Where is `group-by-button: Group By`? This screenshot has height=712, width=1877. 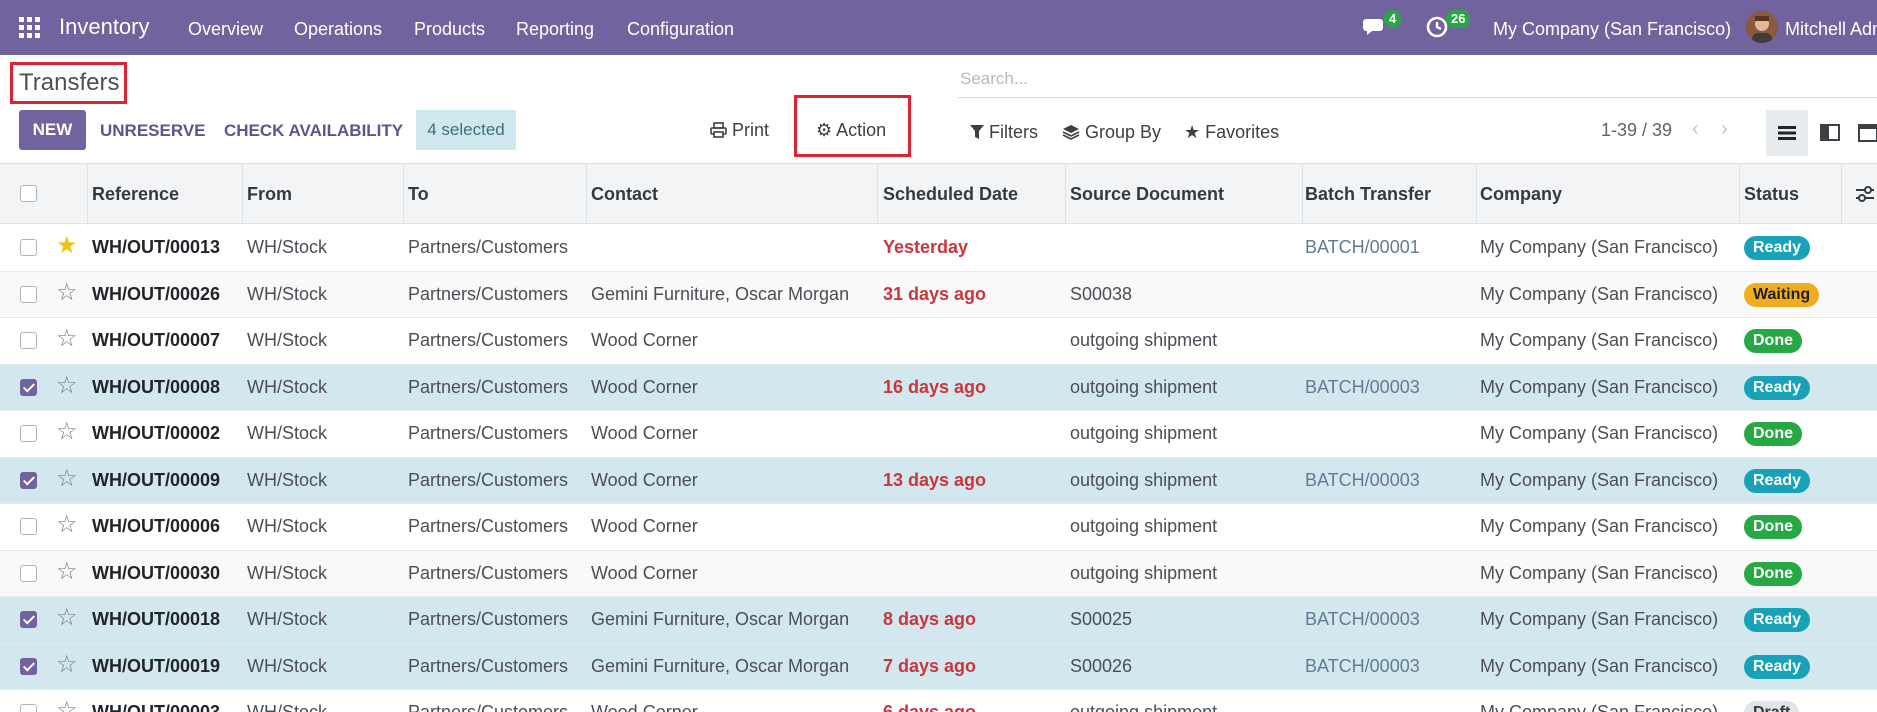
group-by-button: Group By is located at coordinates (1111, 132).